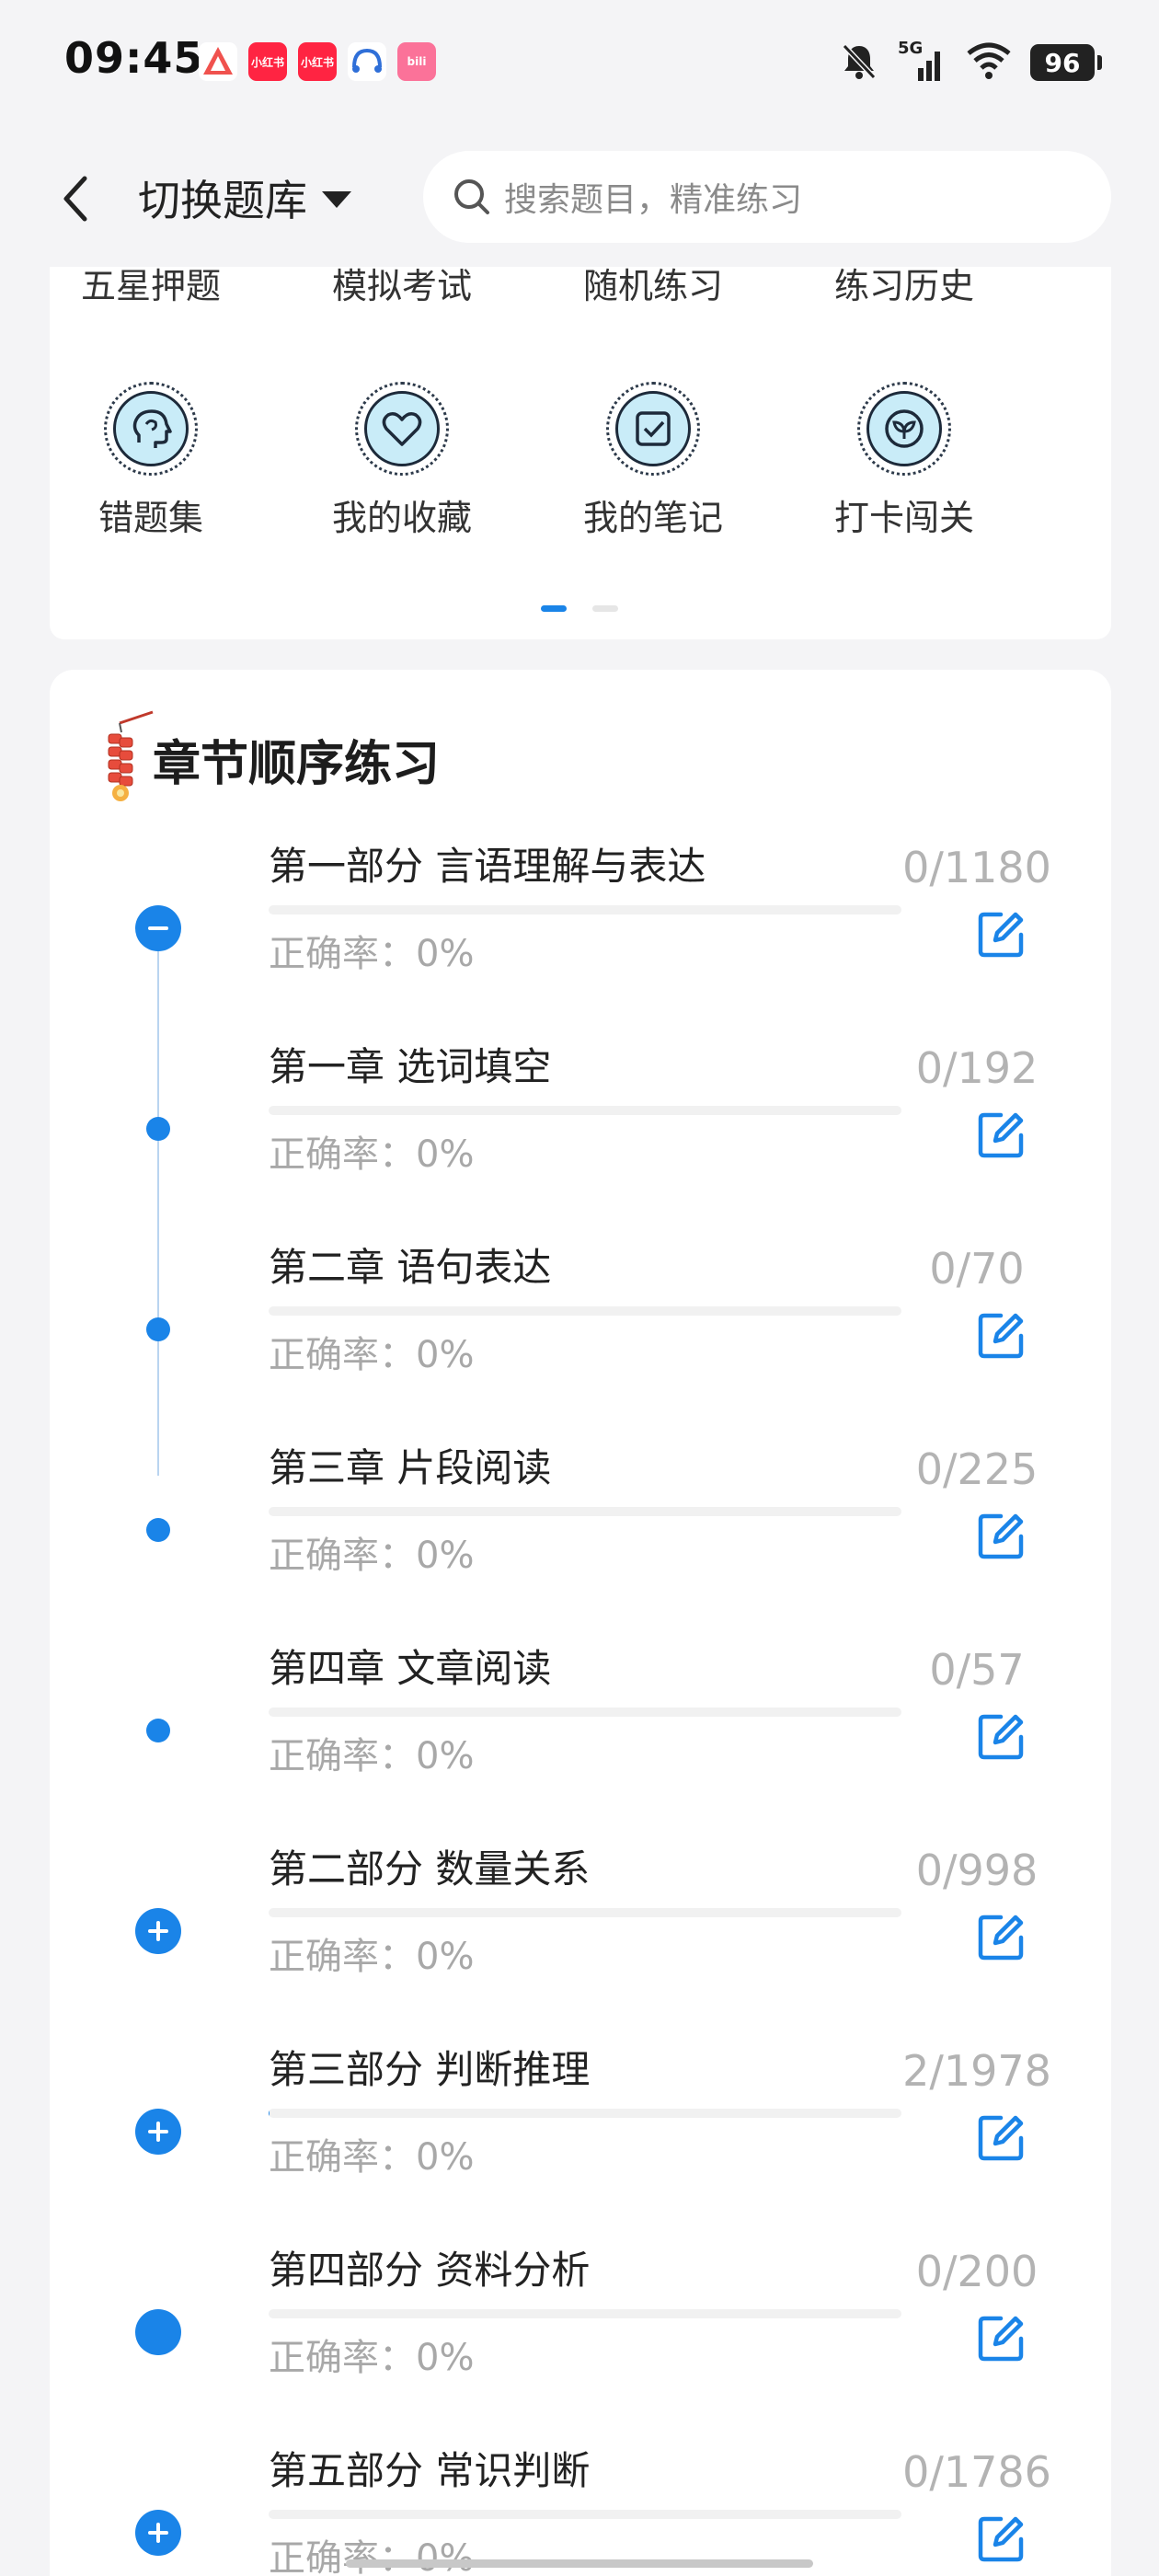 The width and height of the screenshot is (1159, 2576). I want to click on collapse-icon, so click(158, 928).